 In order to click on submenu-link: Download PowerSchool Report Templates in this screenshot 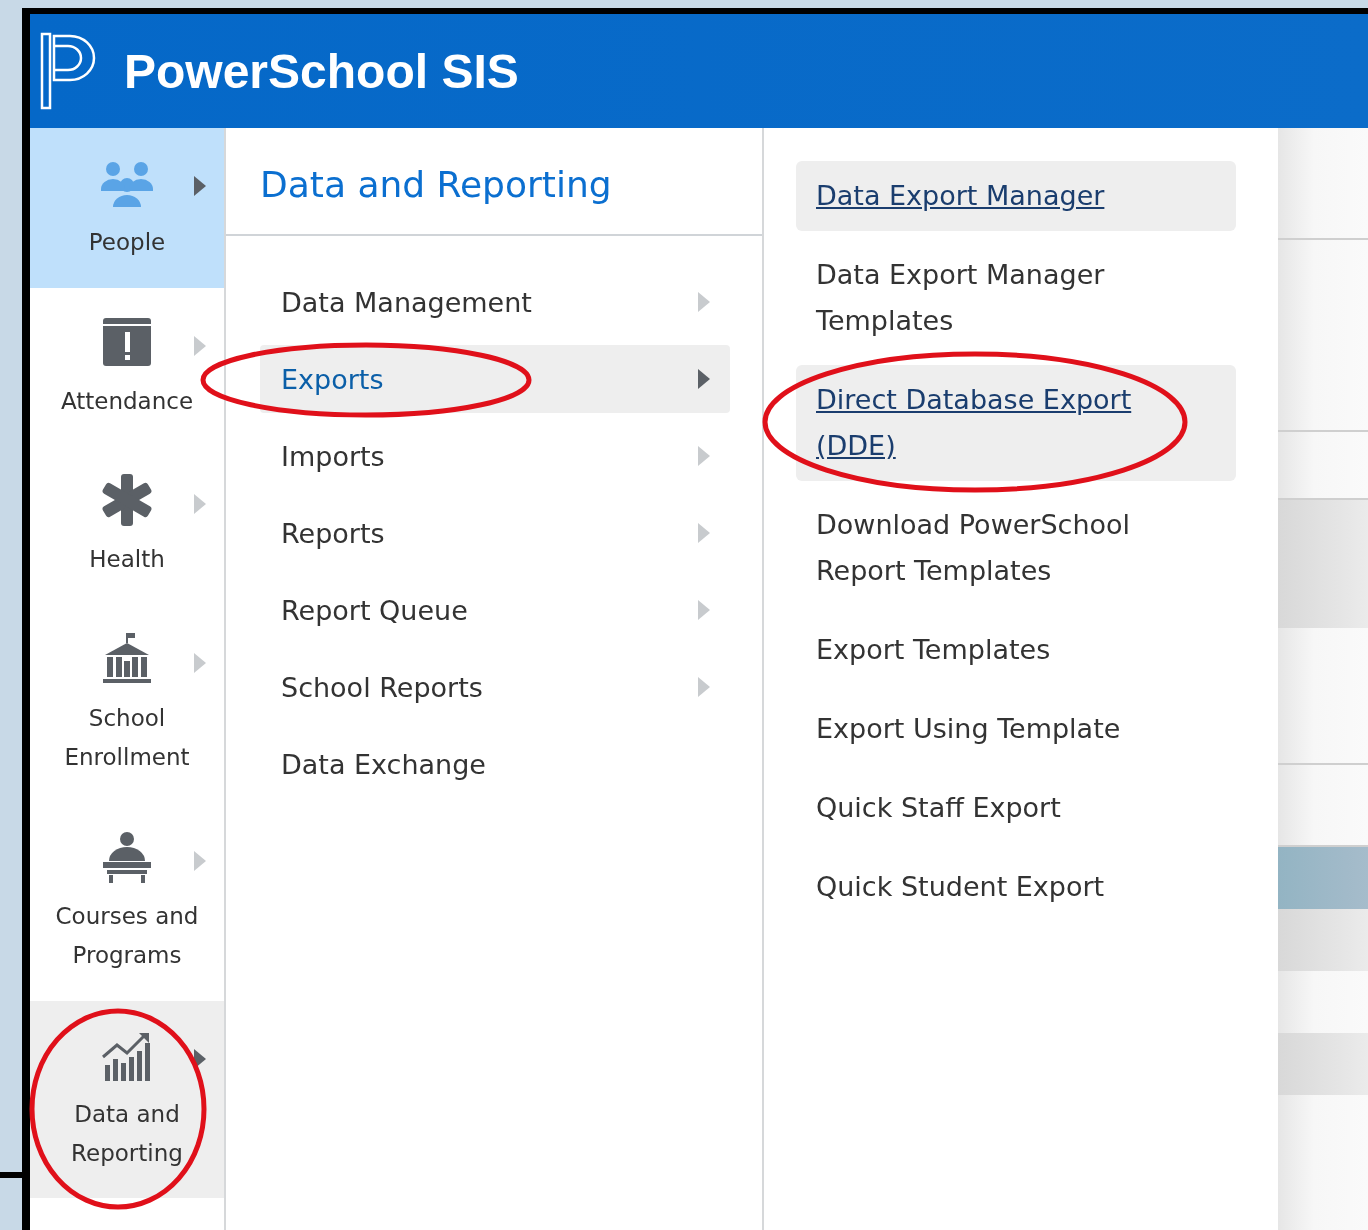, I will do `click(1016, 548)`.